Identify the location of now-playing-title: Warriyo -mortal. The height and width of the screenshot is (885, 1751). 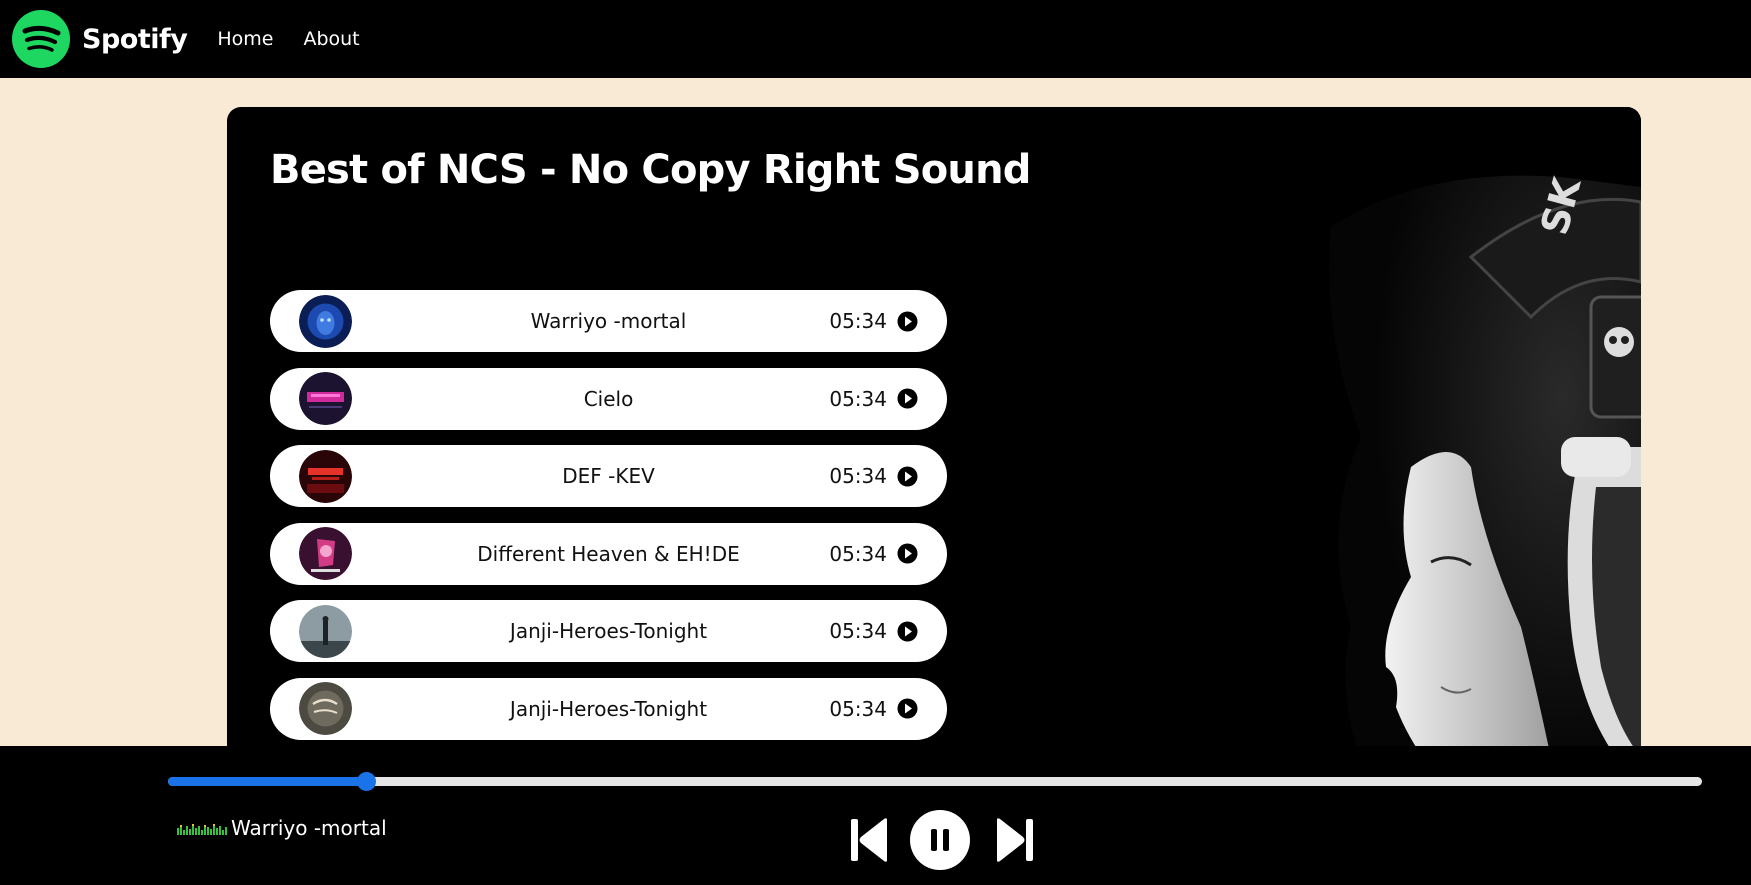
(309, 828).